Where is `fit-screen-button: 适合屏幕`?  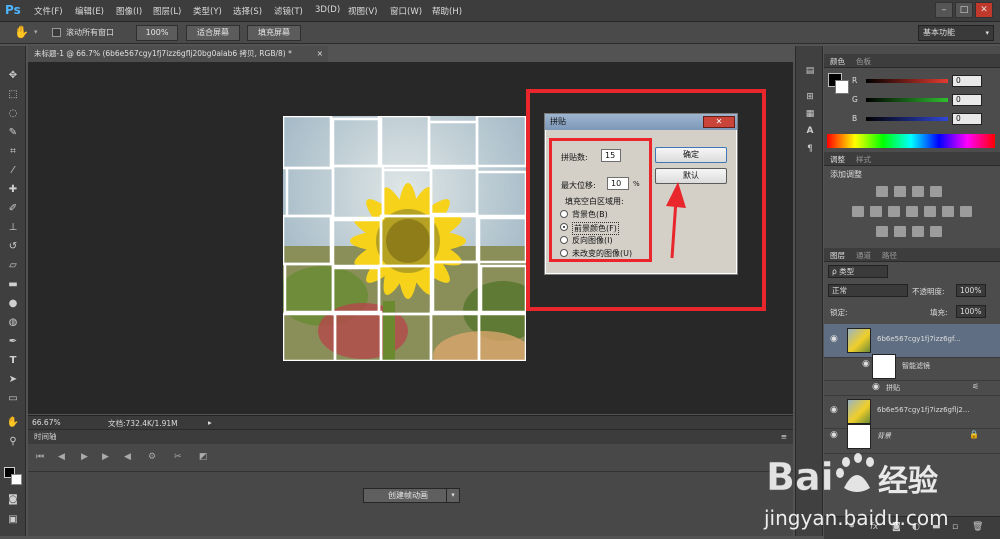 fit-screen-button: 适合屏幕 is located at coordinates (213, 33).